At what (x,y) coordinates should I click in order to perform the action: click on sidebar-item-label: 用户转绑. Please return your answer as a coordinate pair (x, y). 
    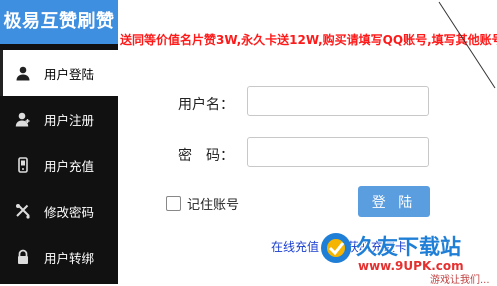
    Looking at the image, I should click on (69, 258).